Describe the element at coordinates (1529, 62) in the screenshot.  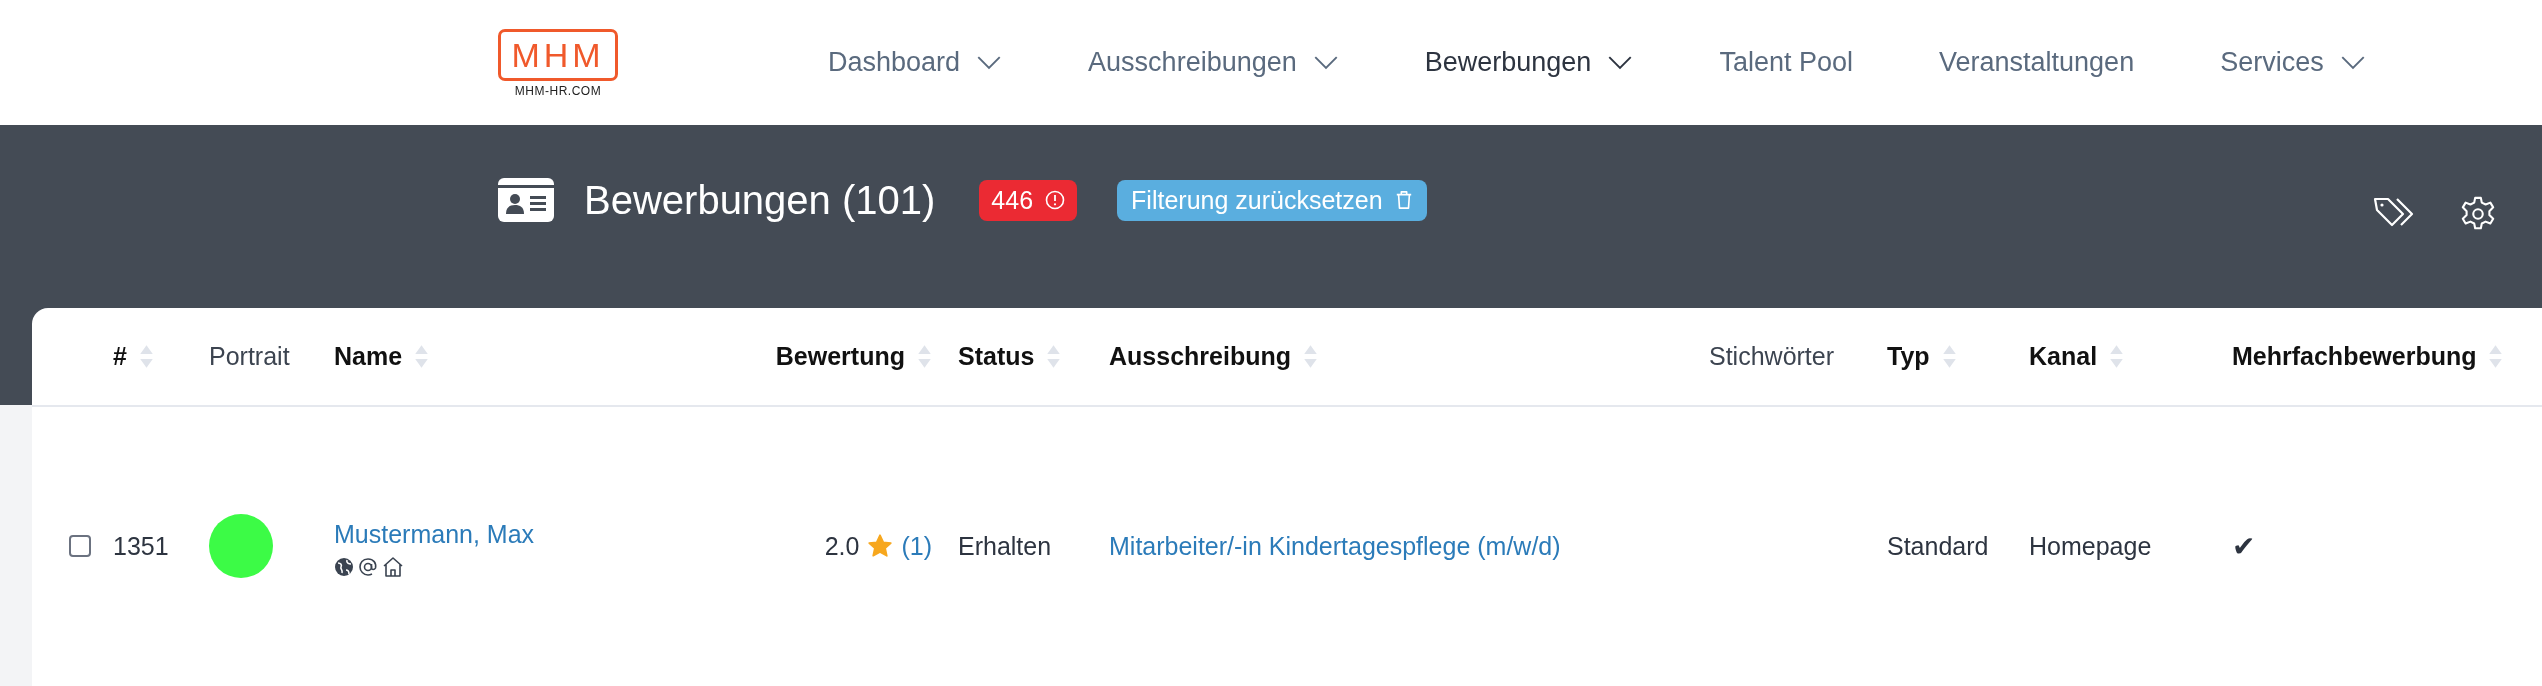
I see `nav-item: Bewerbungen` at that location.